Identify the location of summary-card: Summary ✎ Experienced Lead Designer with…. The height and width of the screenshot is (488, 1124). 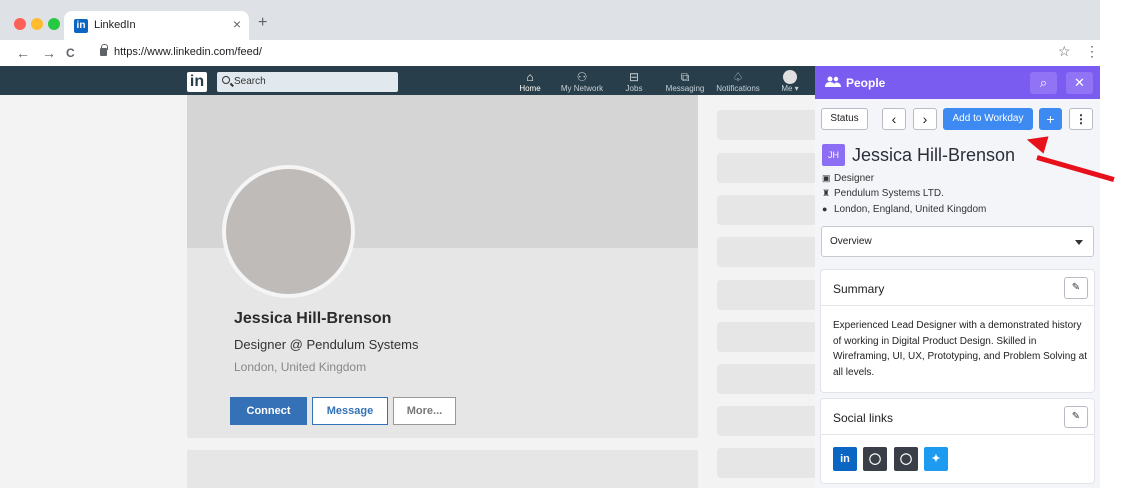
(957, 331).